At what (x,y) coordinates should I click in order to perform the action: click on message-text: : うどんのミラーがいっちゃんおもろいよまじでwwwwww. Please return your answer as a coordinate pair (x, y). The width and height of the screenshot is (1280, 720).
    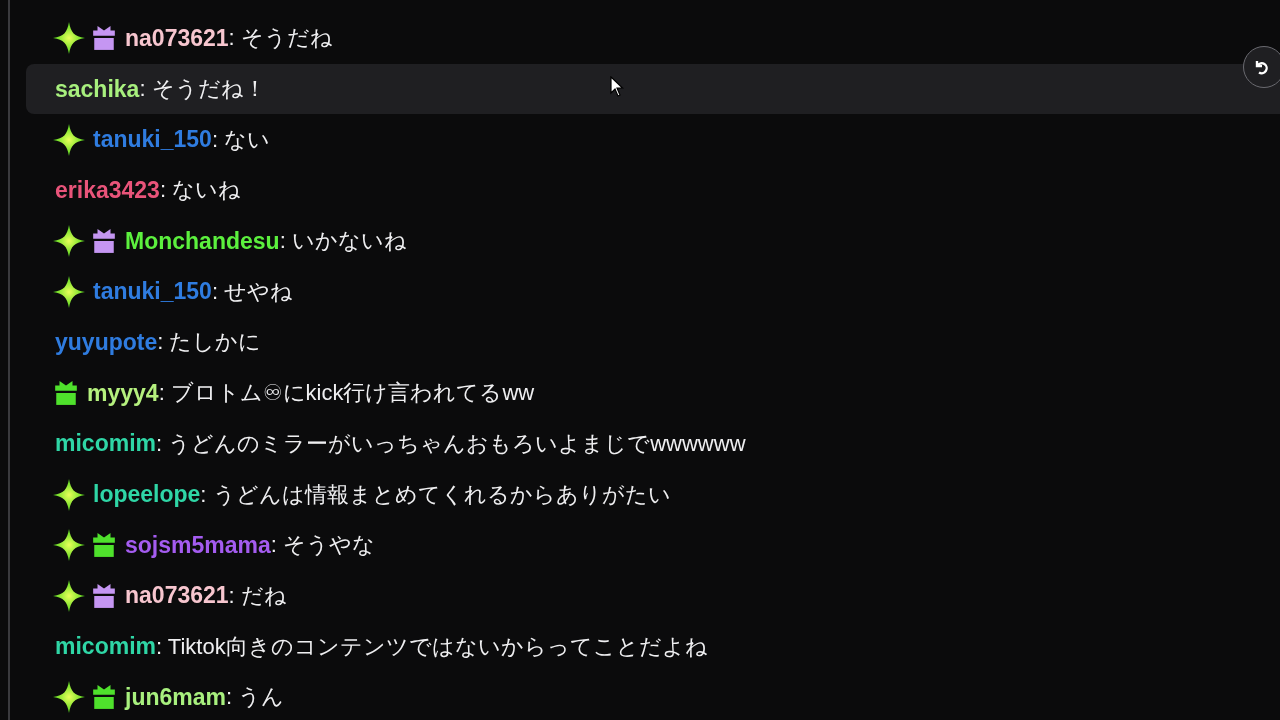
    Looking at the image, I should click on (451, 443).